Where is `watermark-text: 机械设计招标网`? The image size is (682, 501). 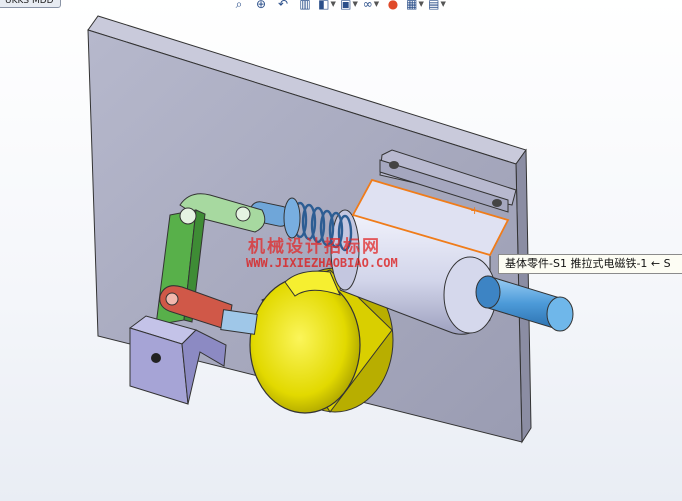
watermark-text: 机械设计招标网 is located at coordinates (314, 247).